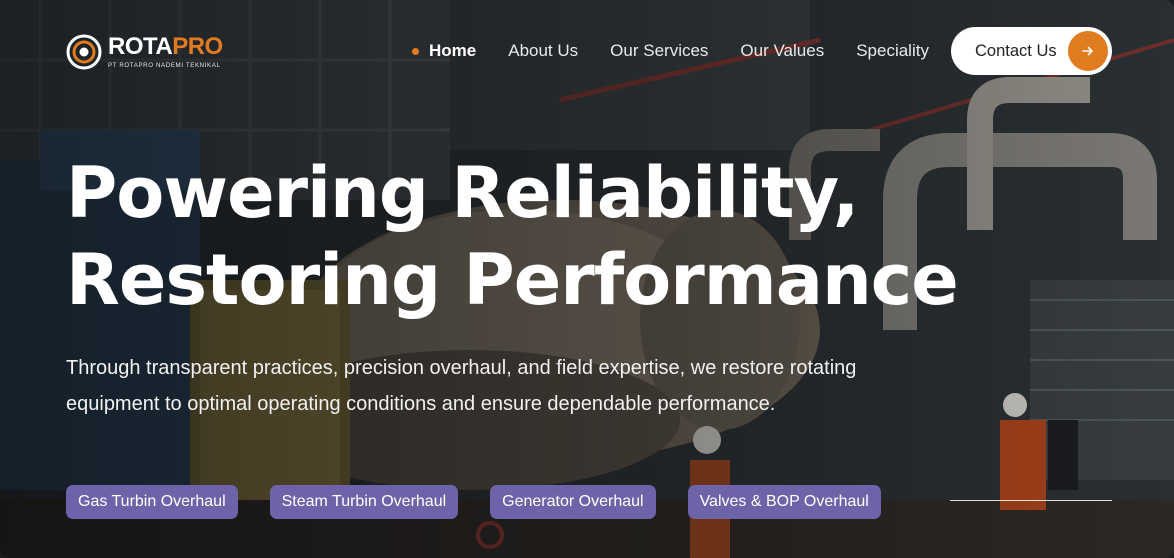  Describe the element at coordinates (892, 51) in the screenshot. I see `nav-item-speciality: Speciality` at that location.